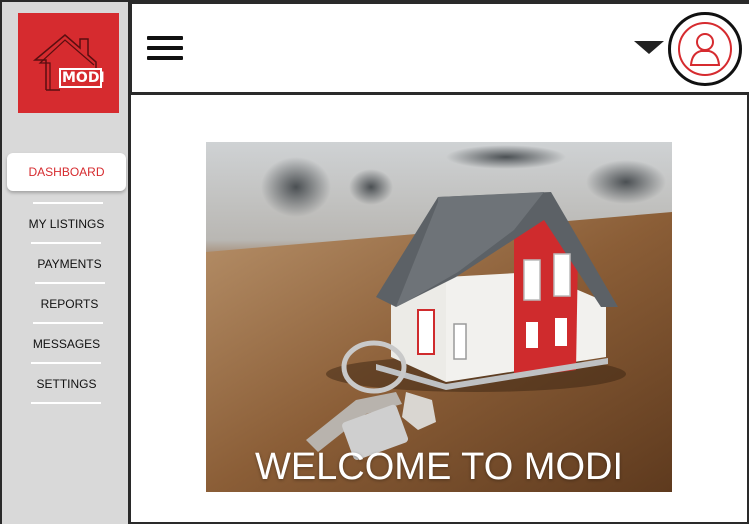  Describe the element at coordinates (83, 78) in the screenshot. I see `logo-text: MODI` at that location.